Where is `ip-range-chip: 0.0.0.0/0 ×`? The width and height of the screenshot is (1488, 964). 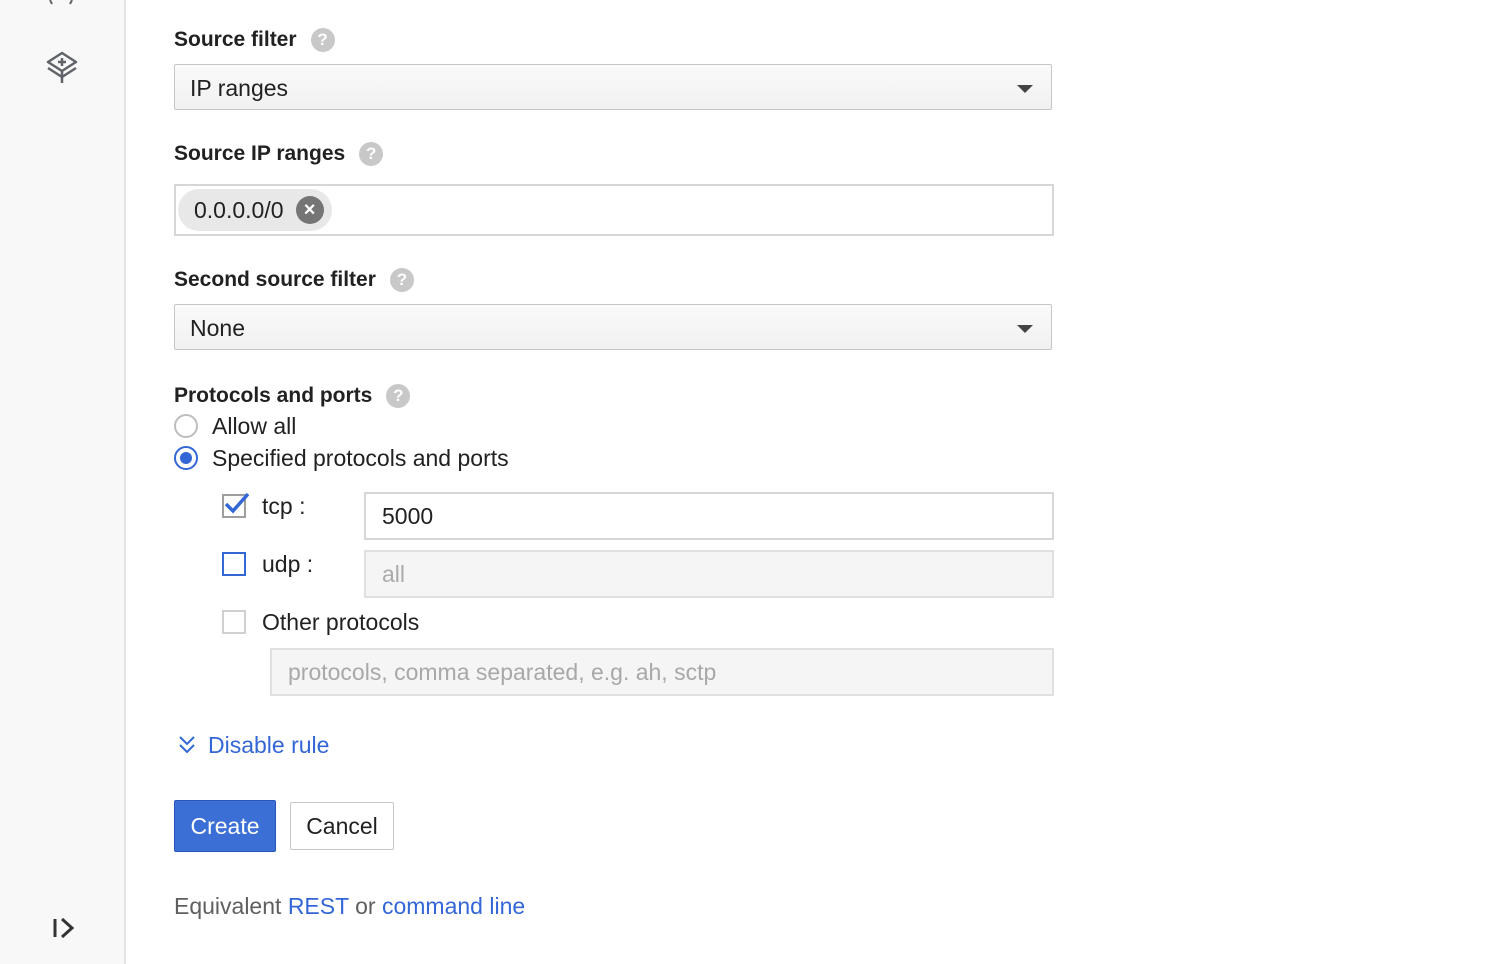 ip-range-chip: 0.0.0.0/0 × is located at coordinates (255, 210).